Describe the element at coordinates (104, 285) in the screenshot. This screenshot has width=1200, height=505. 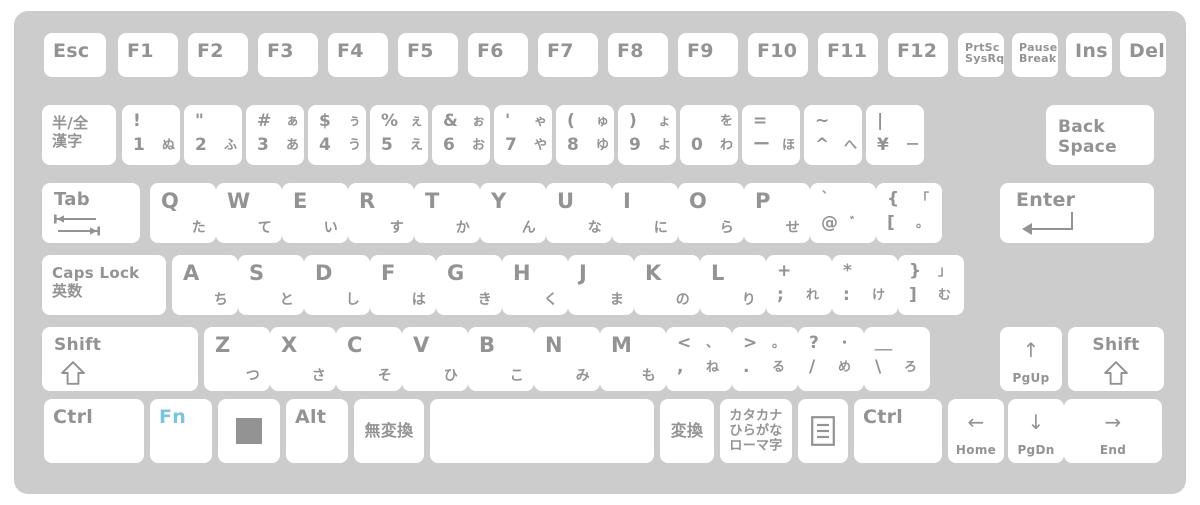
I see `caps-lock: Caps Lock 英数` at that location.